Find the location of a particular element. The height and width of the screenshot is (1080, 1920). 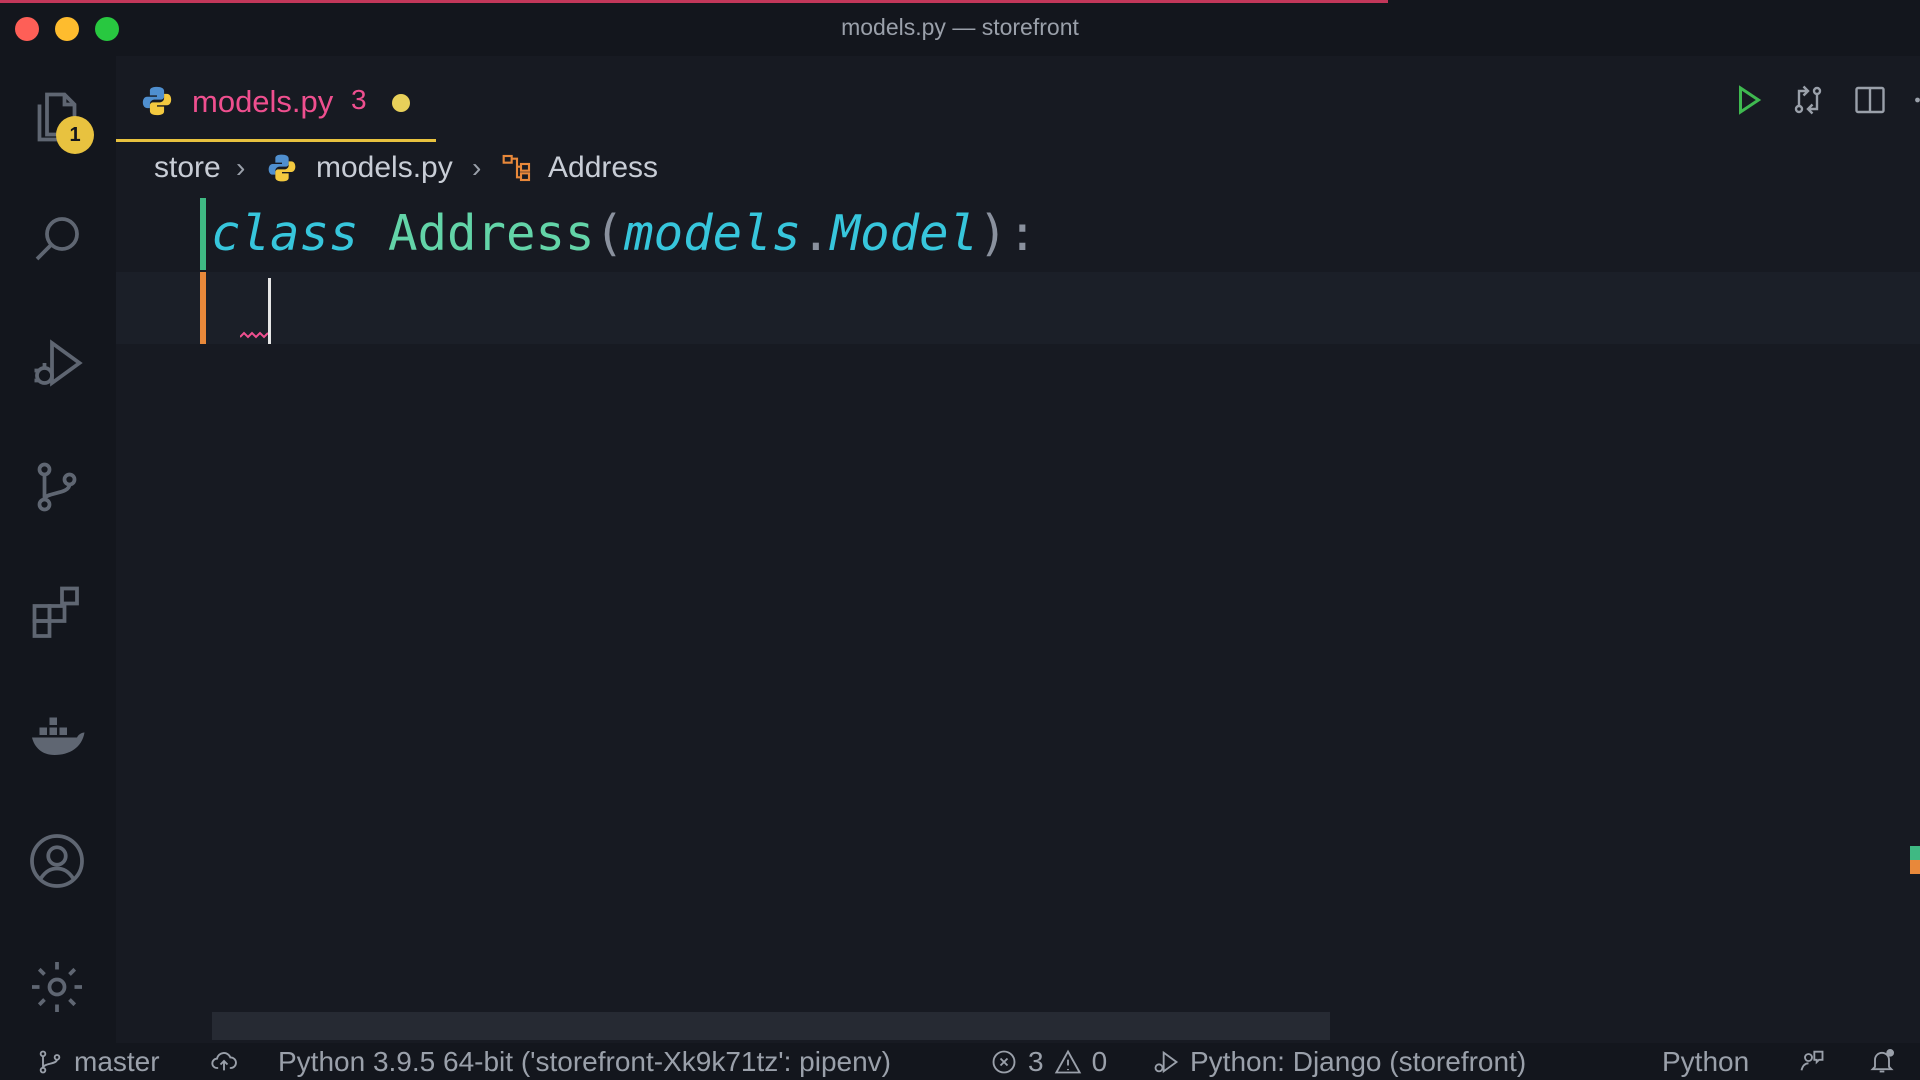

code-line-1: class Address(models.Model): is located at coordinates (1018, 234).